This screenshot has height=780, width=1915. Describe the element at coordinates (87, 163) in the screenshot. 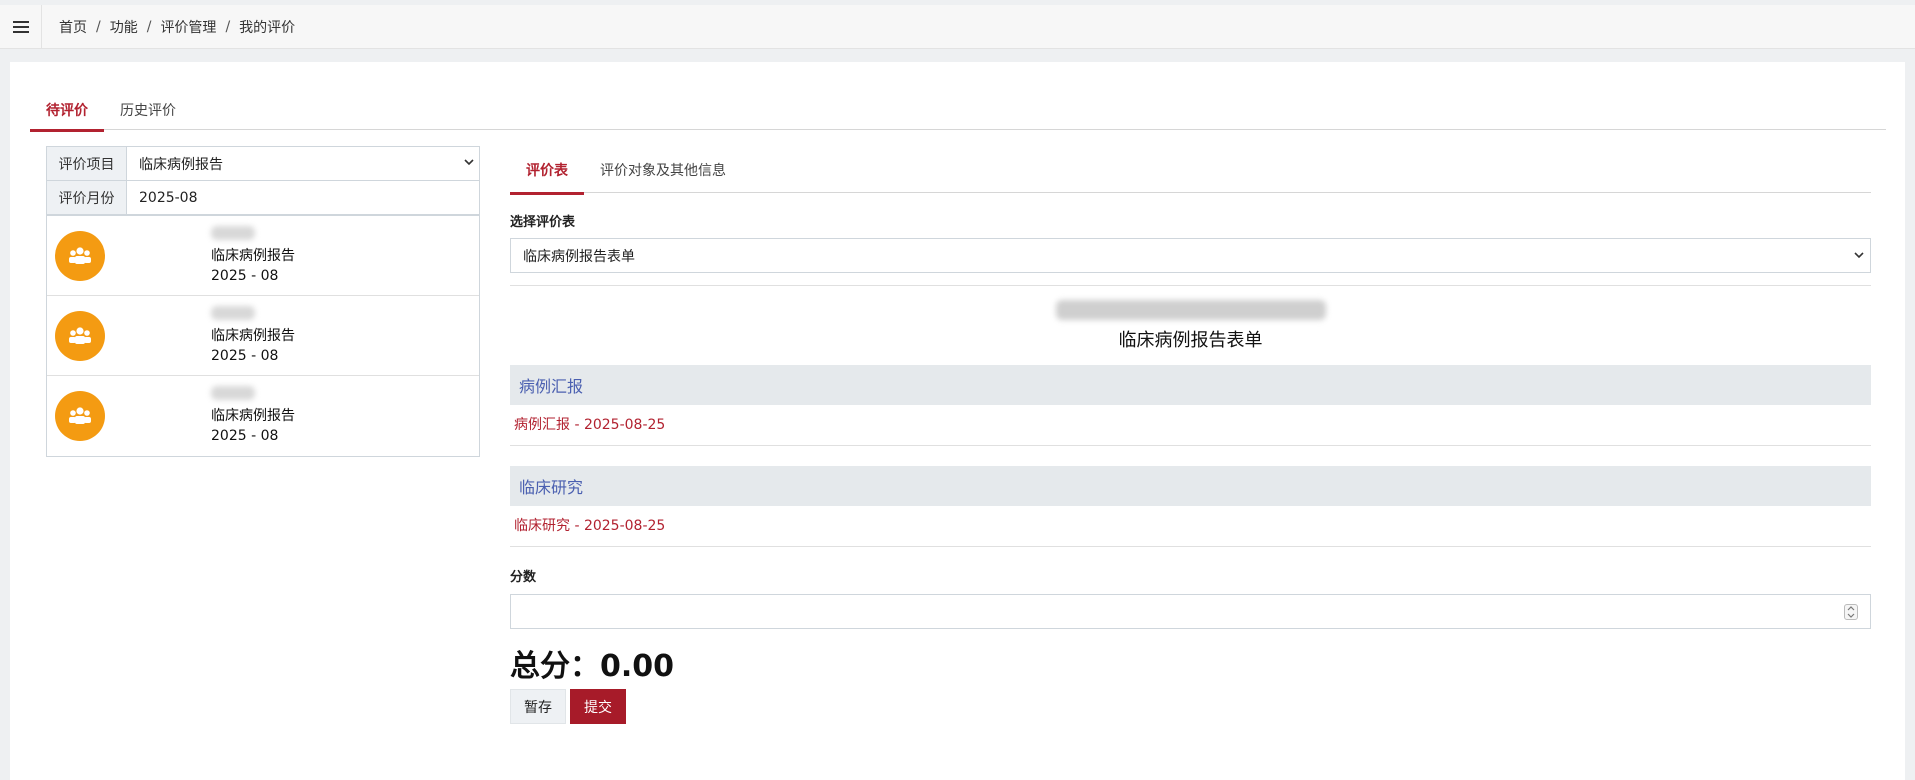

I see `project-filter-label: 评价项目` at that location.